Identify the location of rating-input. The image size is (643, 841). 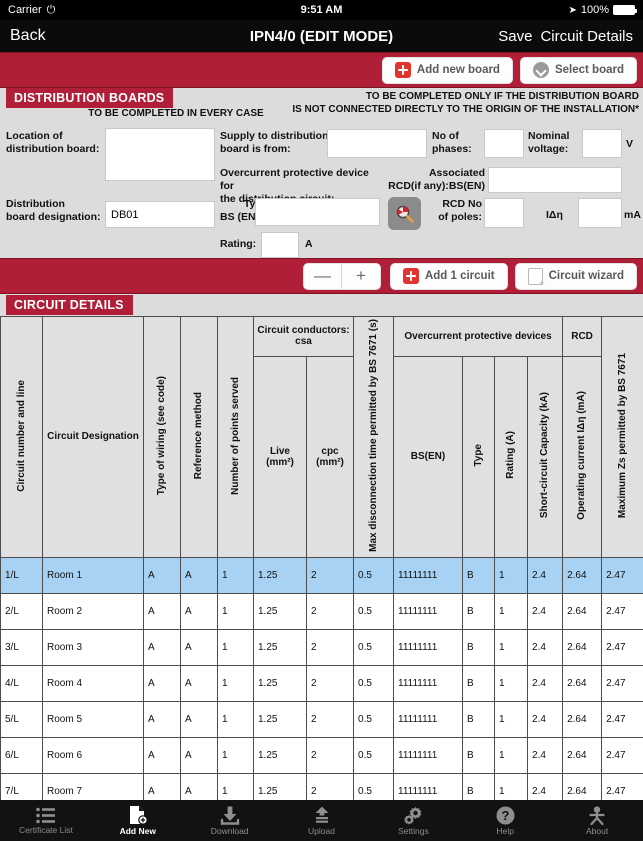
(280, 245).